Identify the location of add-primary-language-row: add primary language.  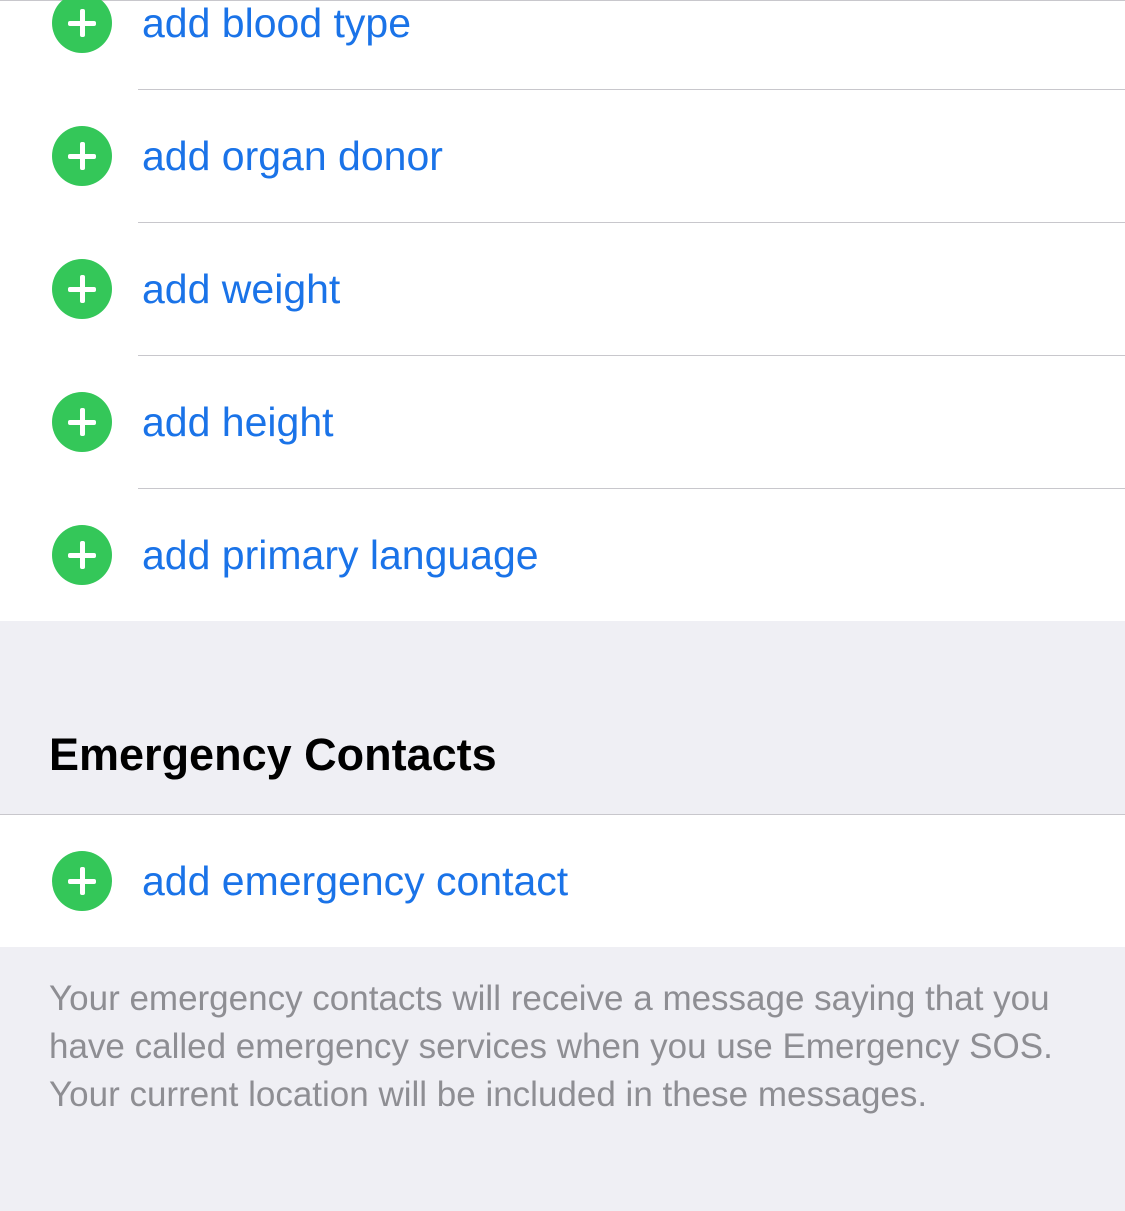
(562, 555).